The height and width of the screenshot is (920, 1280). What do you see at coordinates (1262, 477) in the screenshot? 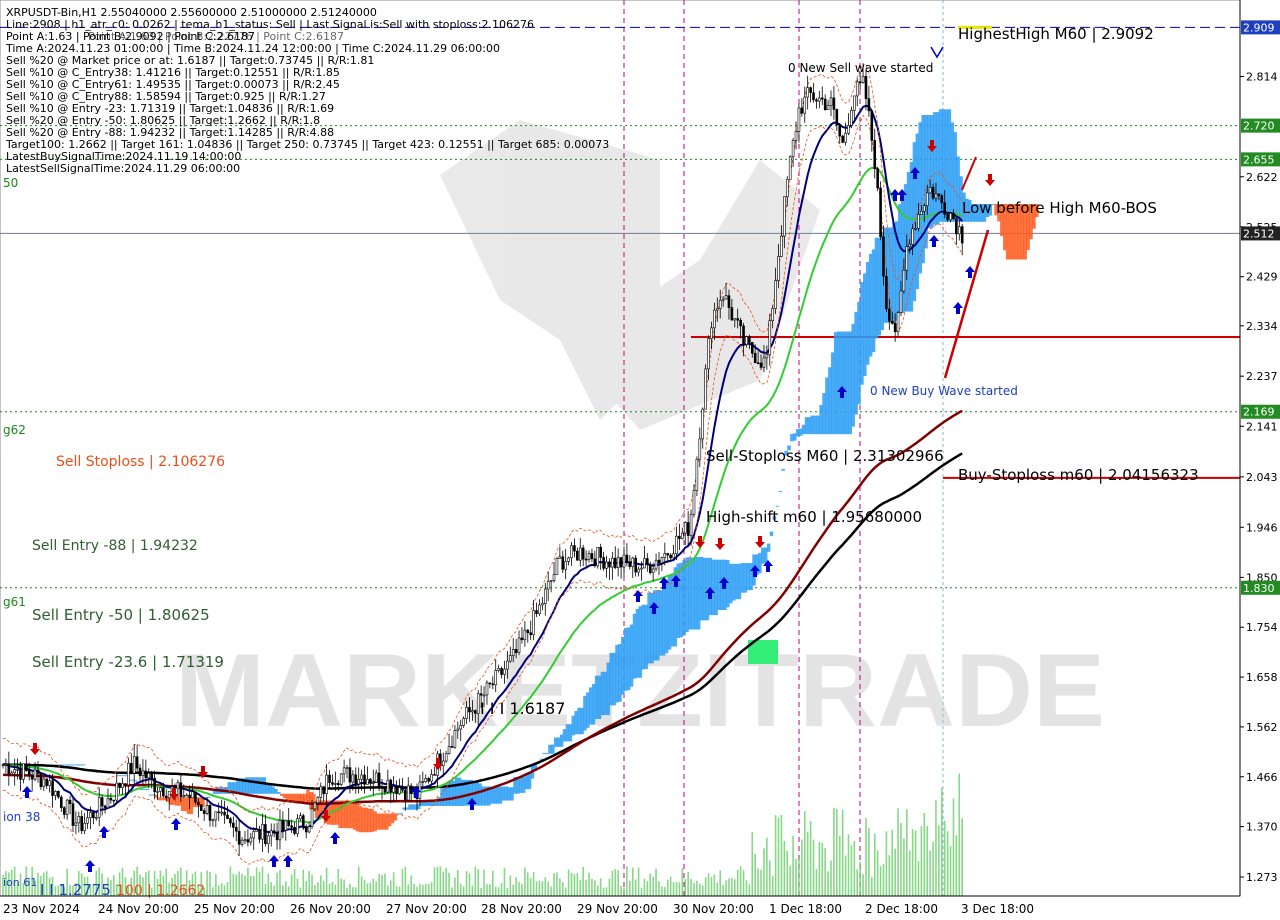
I see `y-tick-label: 2.043` at bounding box center [1262, 477].